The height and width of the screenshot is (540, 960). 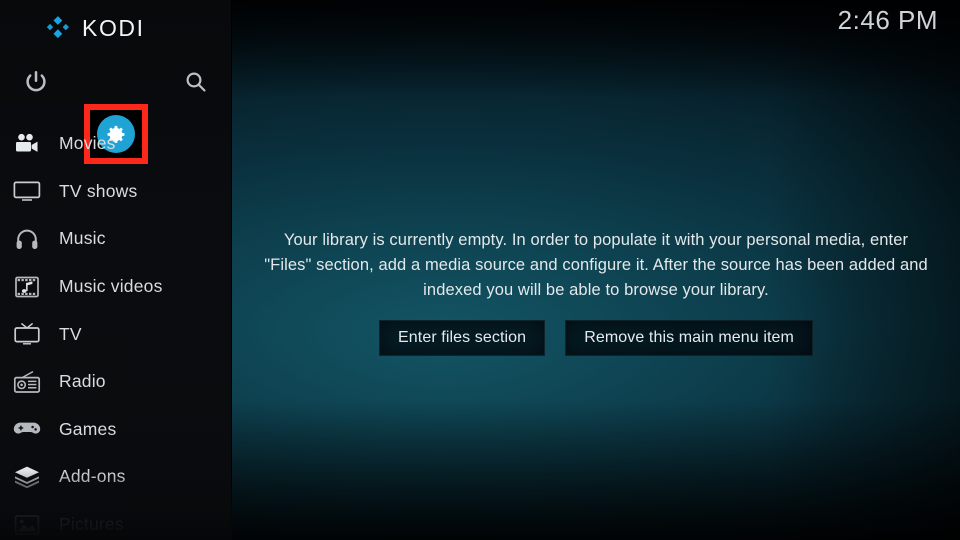 I want to click on brand: KODI, so click(x=94, y=28).